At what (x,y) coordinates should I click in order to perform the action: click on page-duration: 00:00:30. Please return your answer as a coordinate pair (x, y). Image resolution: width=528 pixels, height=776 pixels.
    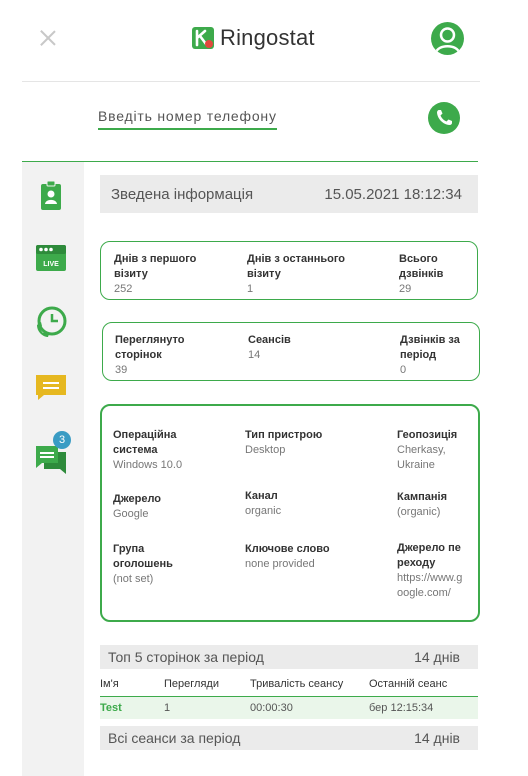
    Looking at the image, I should click on (271, 708).